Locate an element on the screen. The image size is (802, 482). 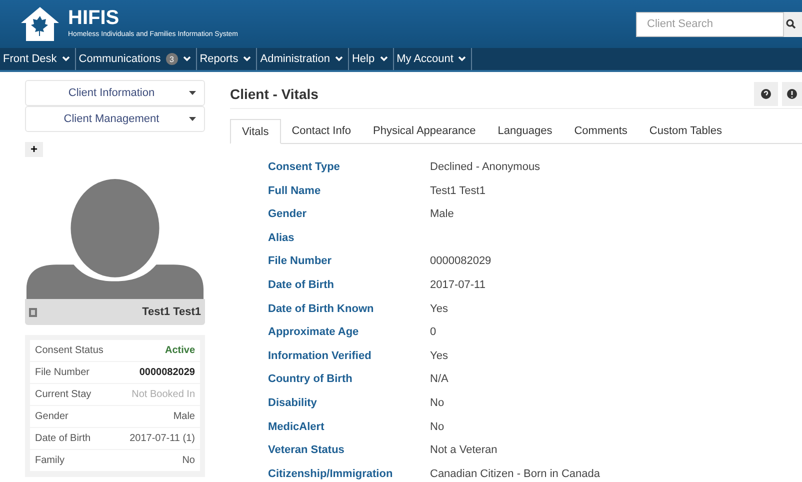
summary-label: Gender is located at coordinates (51, 416).